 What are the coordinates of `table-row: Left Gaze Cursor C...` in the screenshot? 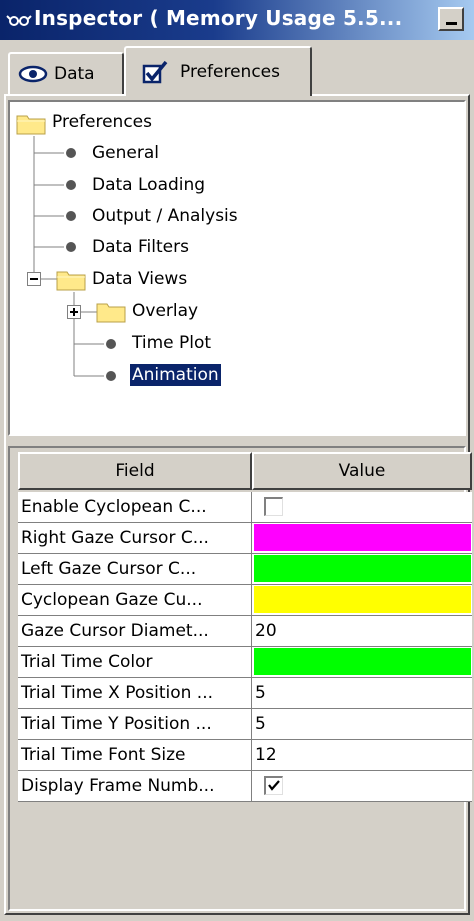 It's located at (245, 569).